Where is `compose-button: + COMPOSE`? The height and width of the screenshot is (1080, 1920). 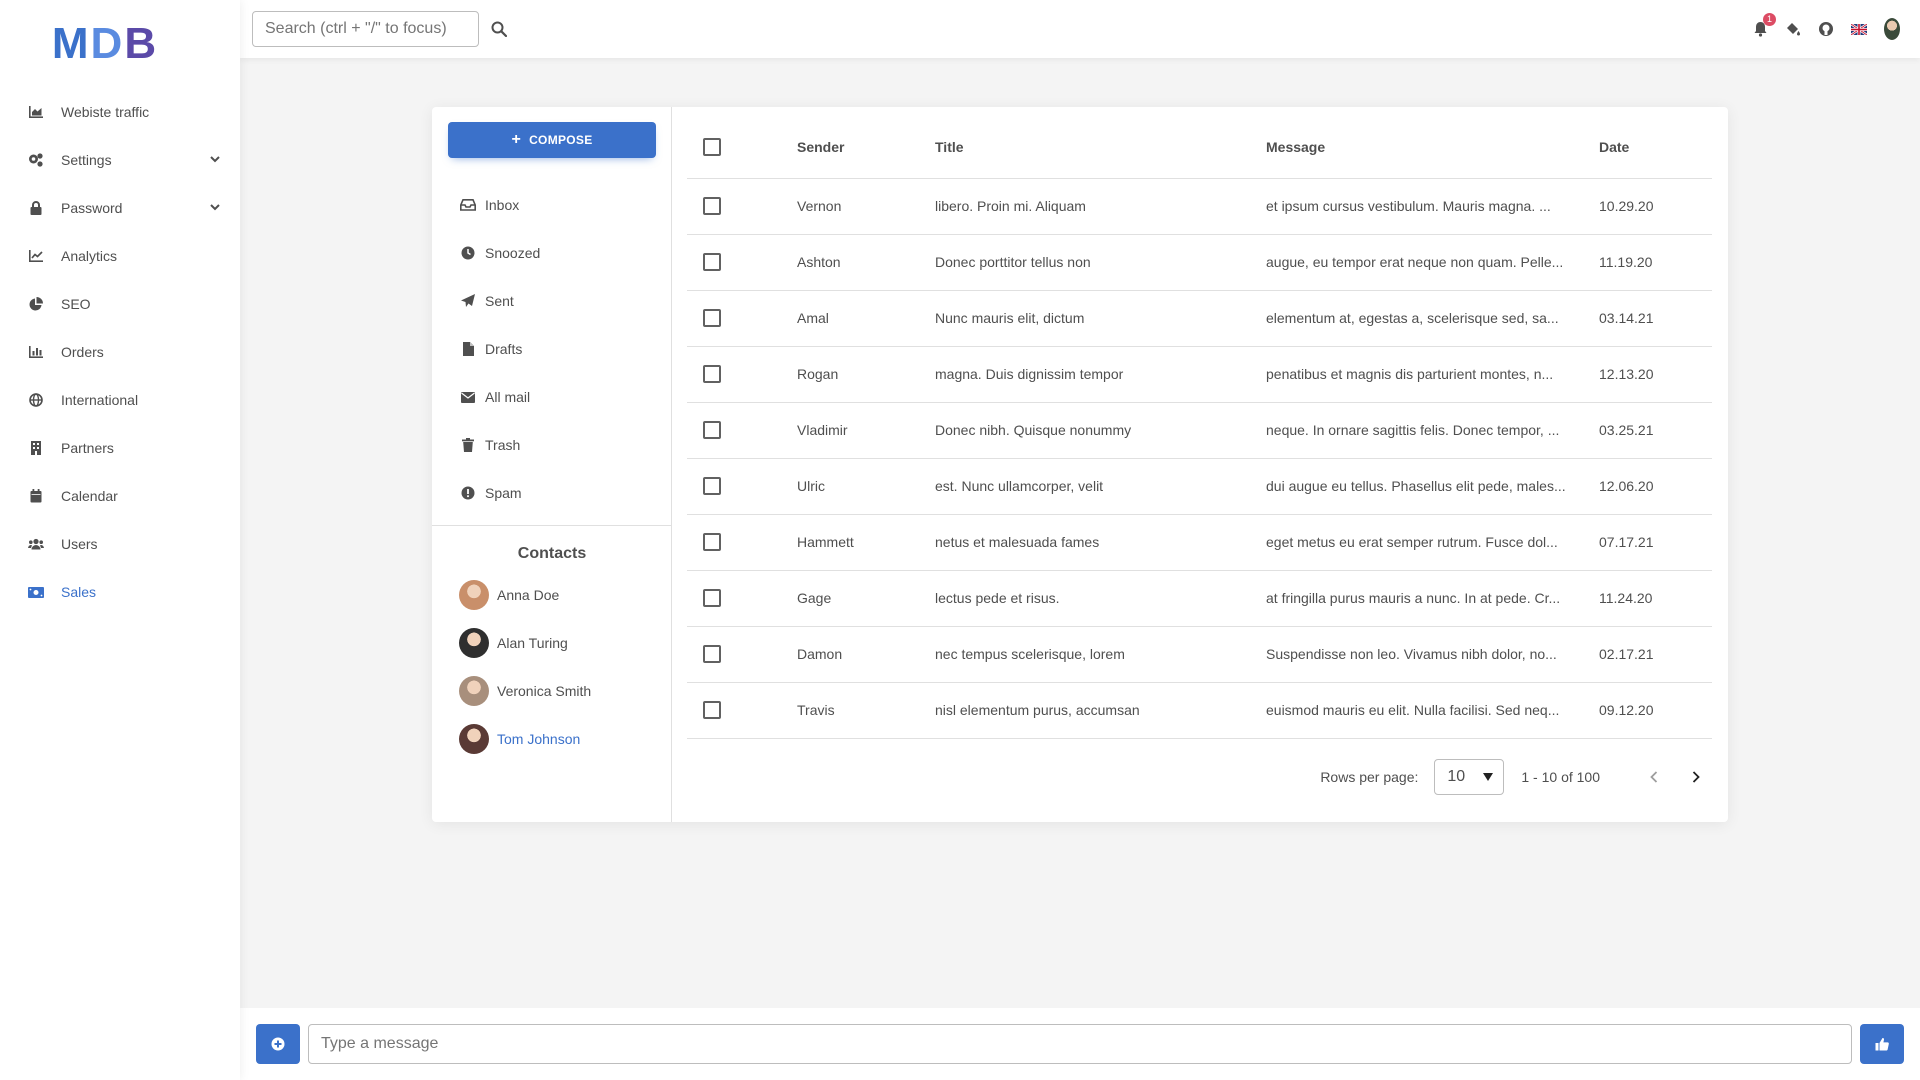 compose-button: + COMPOSE is located at coordinates (552, 140).